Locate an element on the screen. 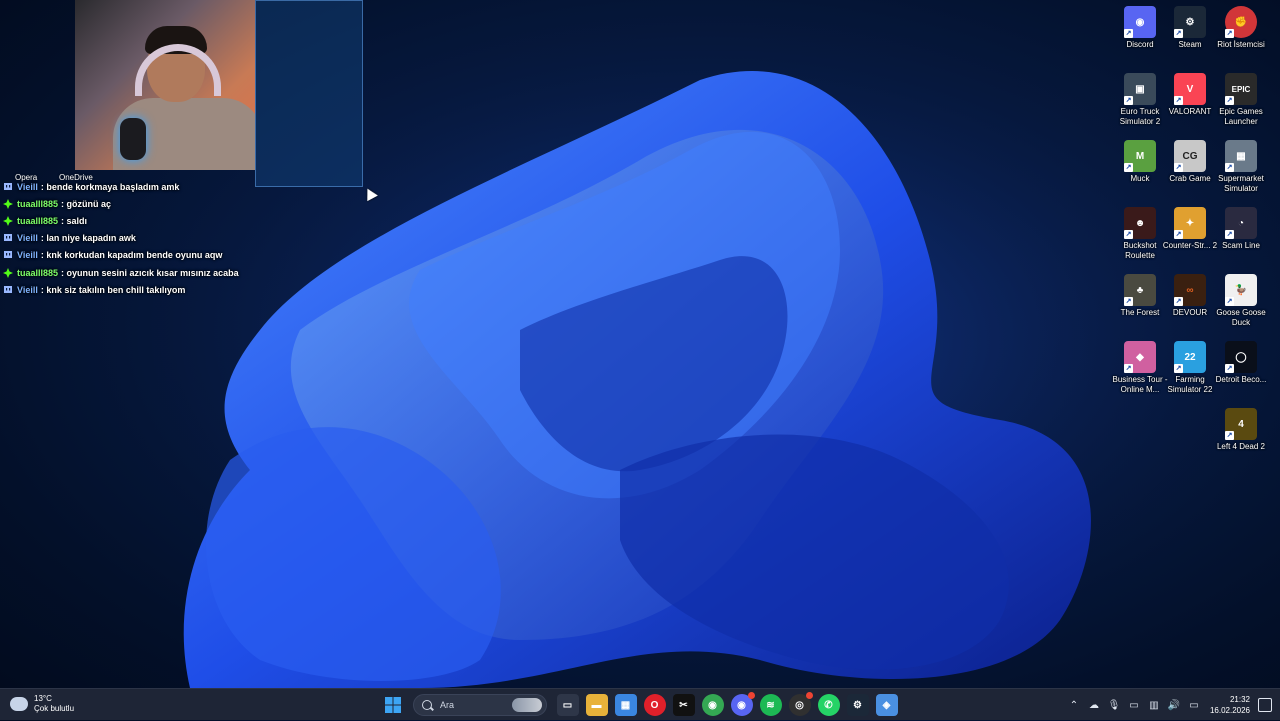 Image resolution: width=1280 pixels, height=721 pixels. microsoft-store-button: ▦ is located at coordinates (625, 705).